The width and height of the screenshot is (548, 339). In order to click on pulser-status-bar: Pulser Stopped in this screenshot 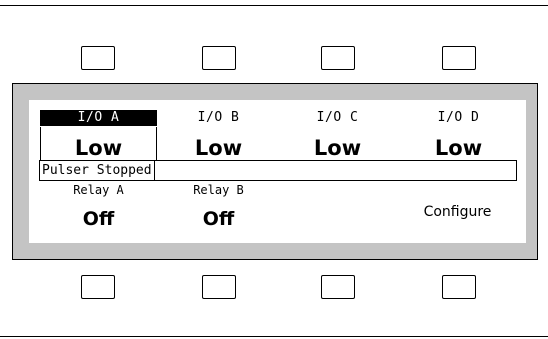, I will do `click(278, 170)`.